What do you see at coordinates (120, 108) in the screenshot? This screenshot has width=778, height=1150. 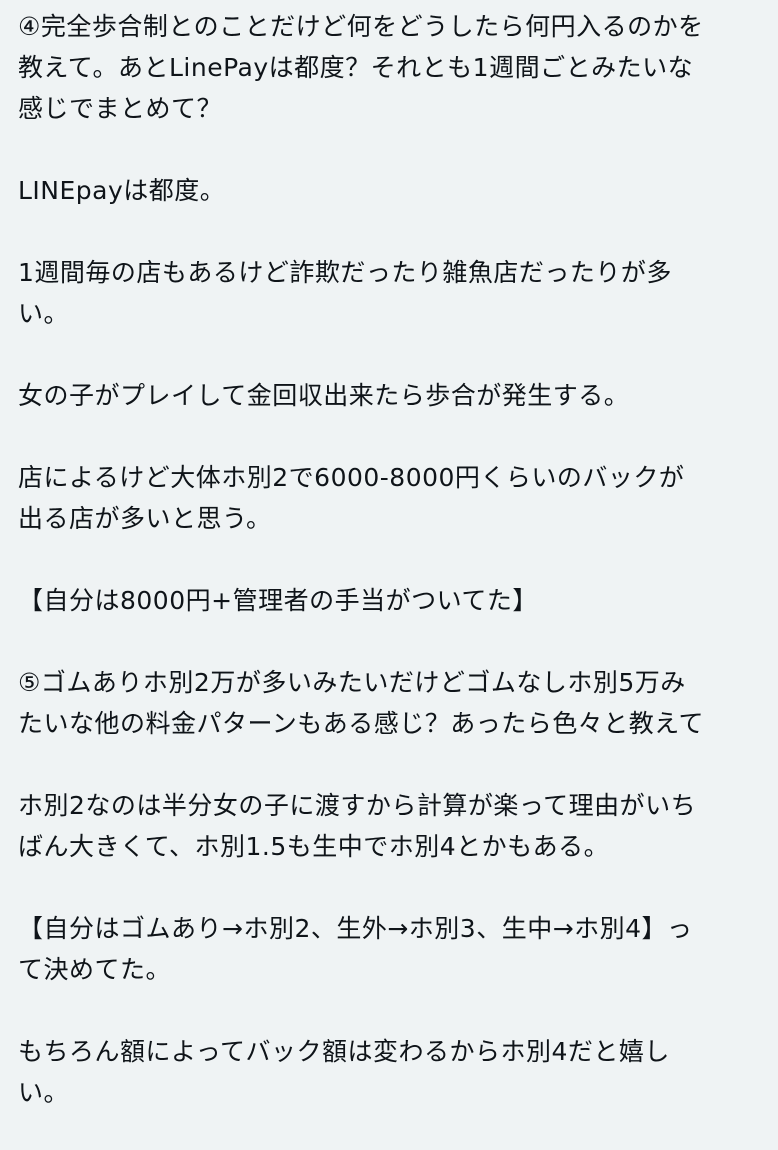 I see `text-line: 感じでまとめて？` at bounding box center [120, 108].